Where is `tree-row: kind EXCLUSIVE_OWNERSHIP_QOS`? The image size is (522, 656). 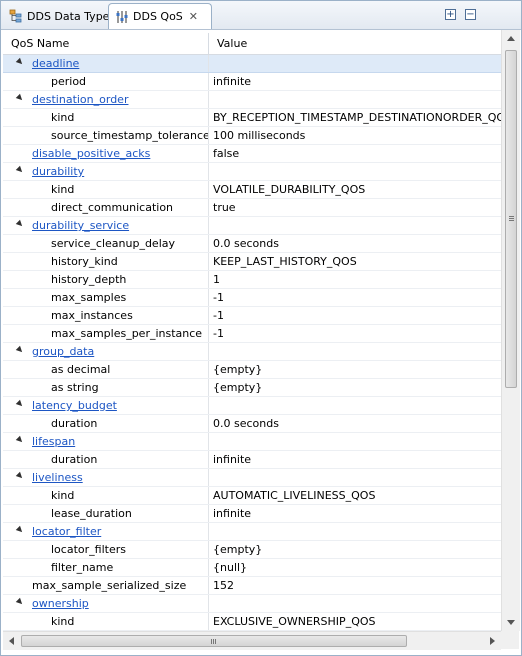 tree-row: kind EXCLUSIVE_OWNERSHIP_QOS is located at coordinates (252, 622).